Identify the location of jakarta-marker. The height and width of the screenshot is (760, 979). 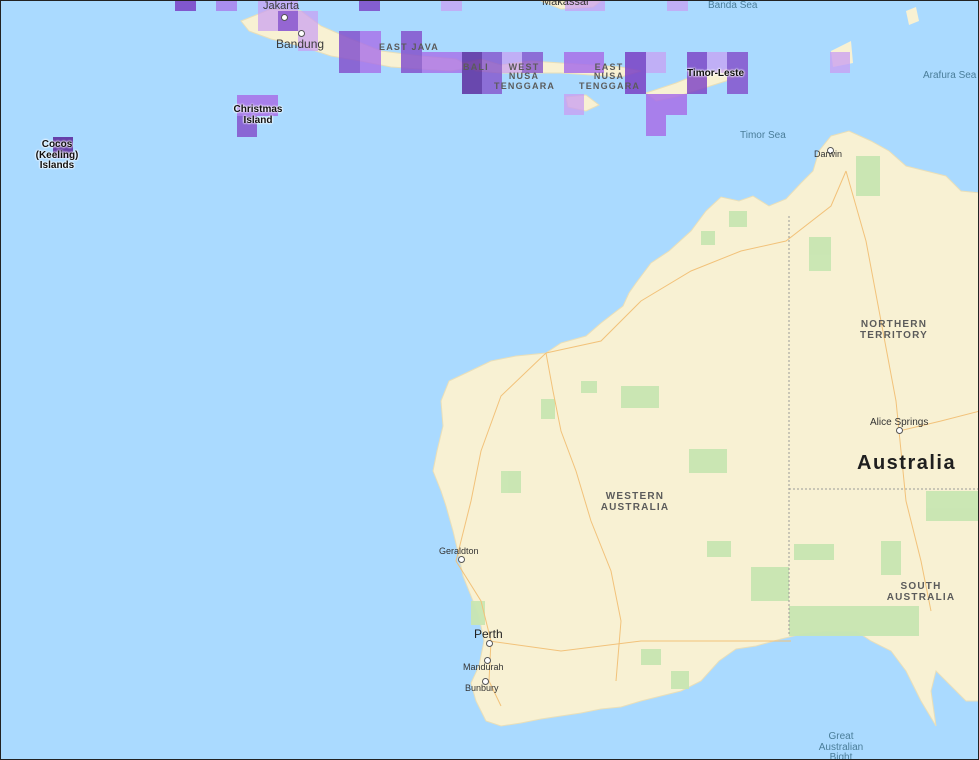
(284, 17).